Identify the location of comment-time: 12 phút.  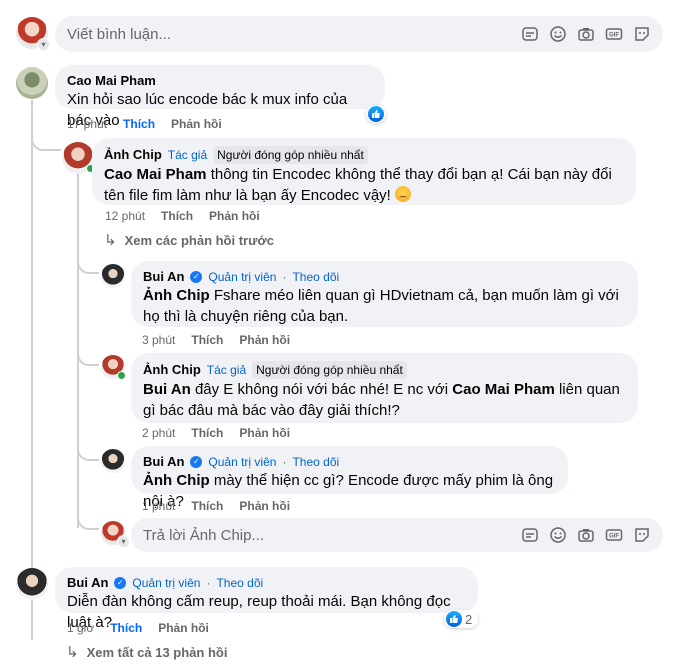
(125, 216).